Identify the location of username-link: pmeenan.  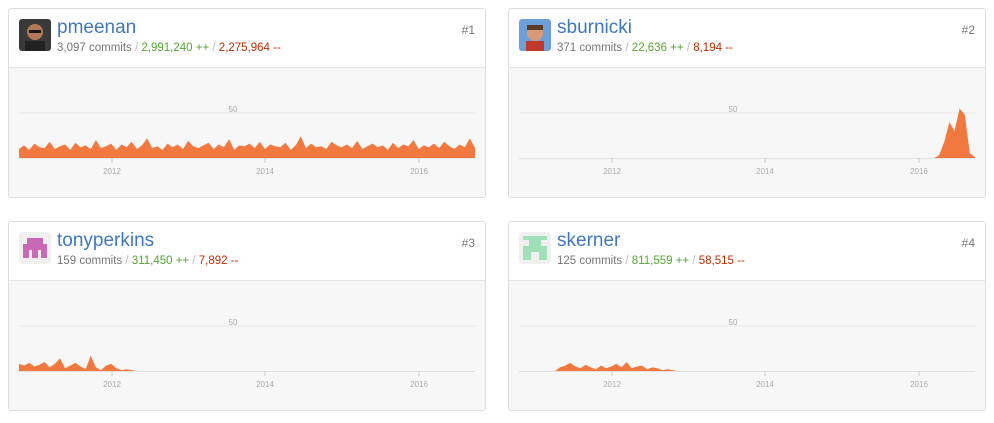
(96, 28).